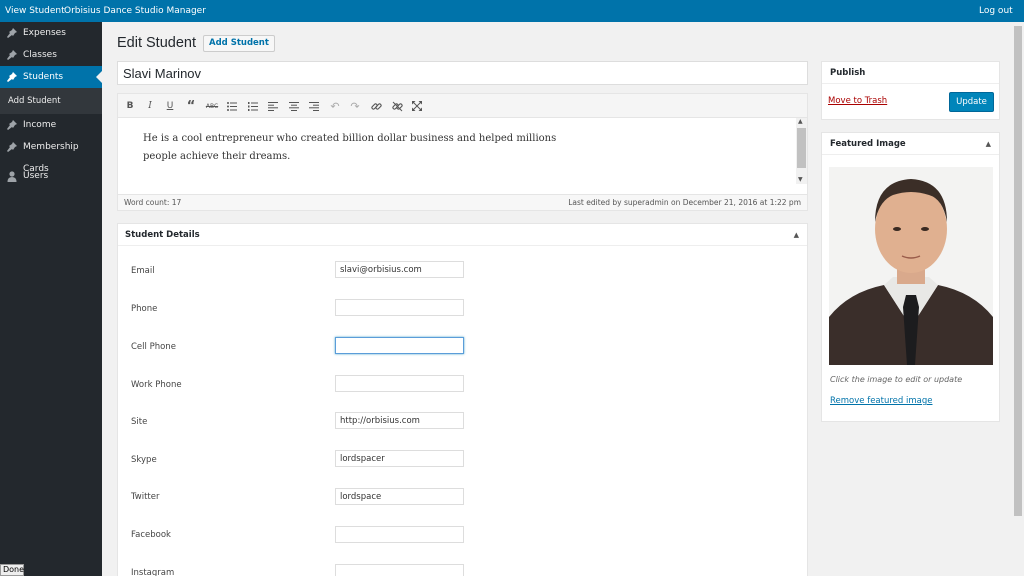  What do you see at coordinates (273, 106) in the screenshot?
I see `align-left-icon` at bounding box center [273, 106].